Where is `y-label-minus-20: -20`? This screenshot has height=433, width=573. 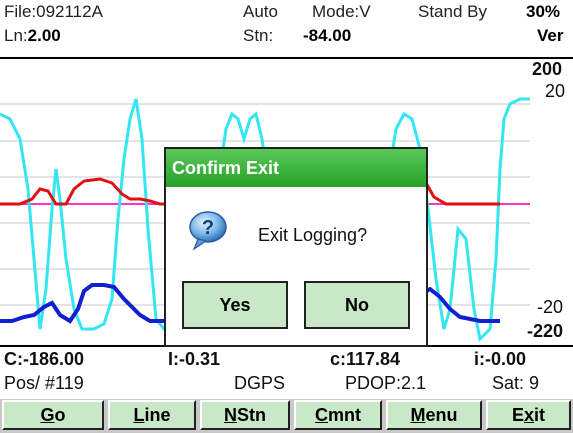
y-label-minus-20: -20 is located at coordinates (550, 307).